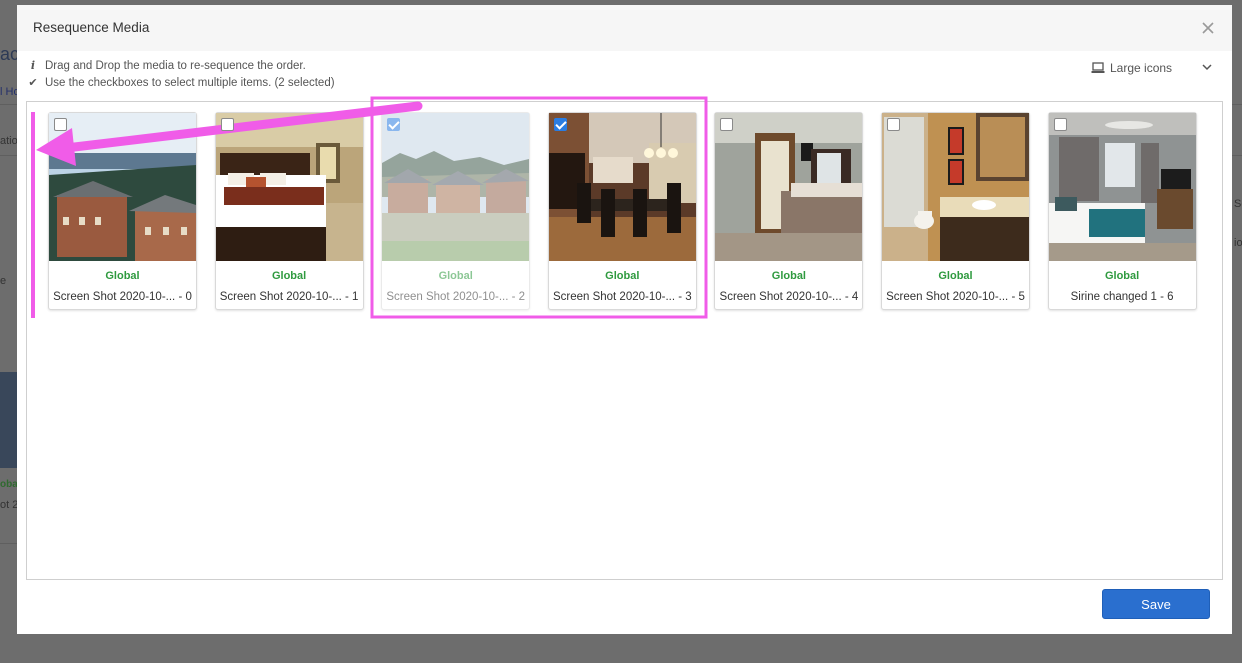 The image size is (1242, 663). Describe the element at coordinates (624, 28) in the screenshot. I see `dialog-header: Resequence Media` at that location.